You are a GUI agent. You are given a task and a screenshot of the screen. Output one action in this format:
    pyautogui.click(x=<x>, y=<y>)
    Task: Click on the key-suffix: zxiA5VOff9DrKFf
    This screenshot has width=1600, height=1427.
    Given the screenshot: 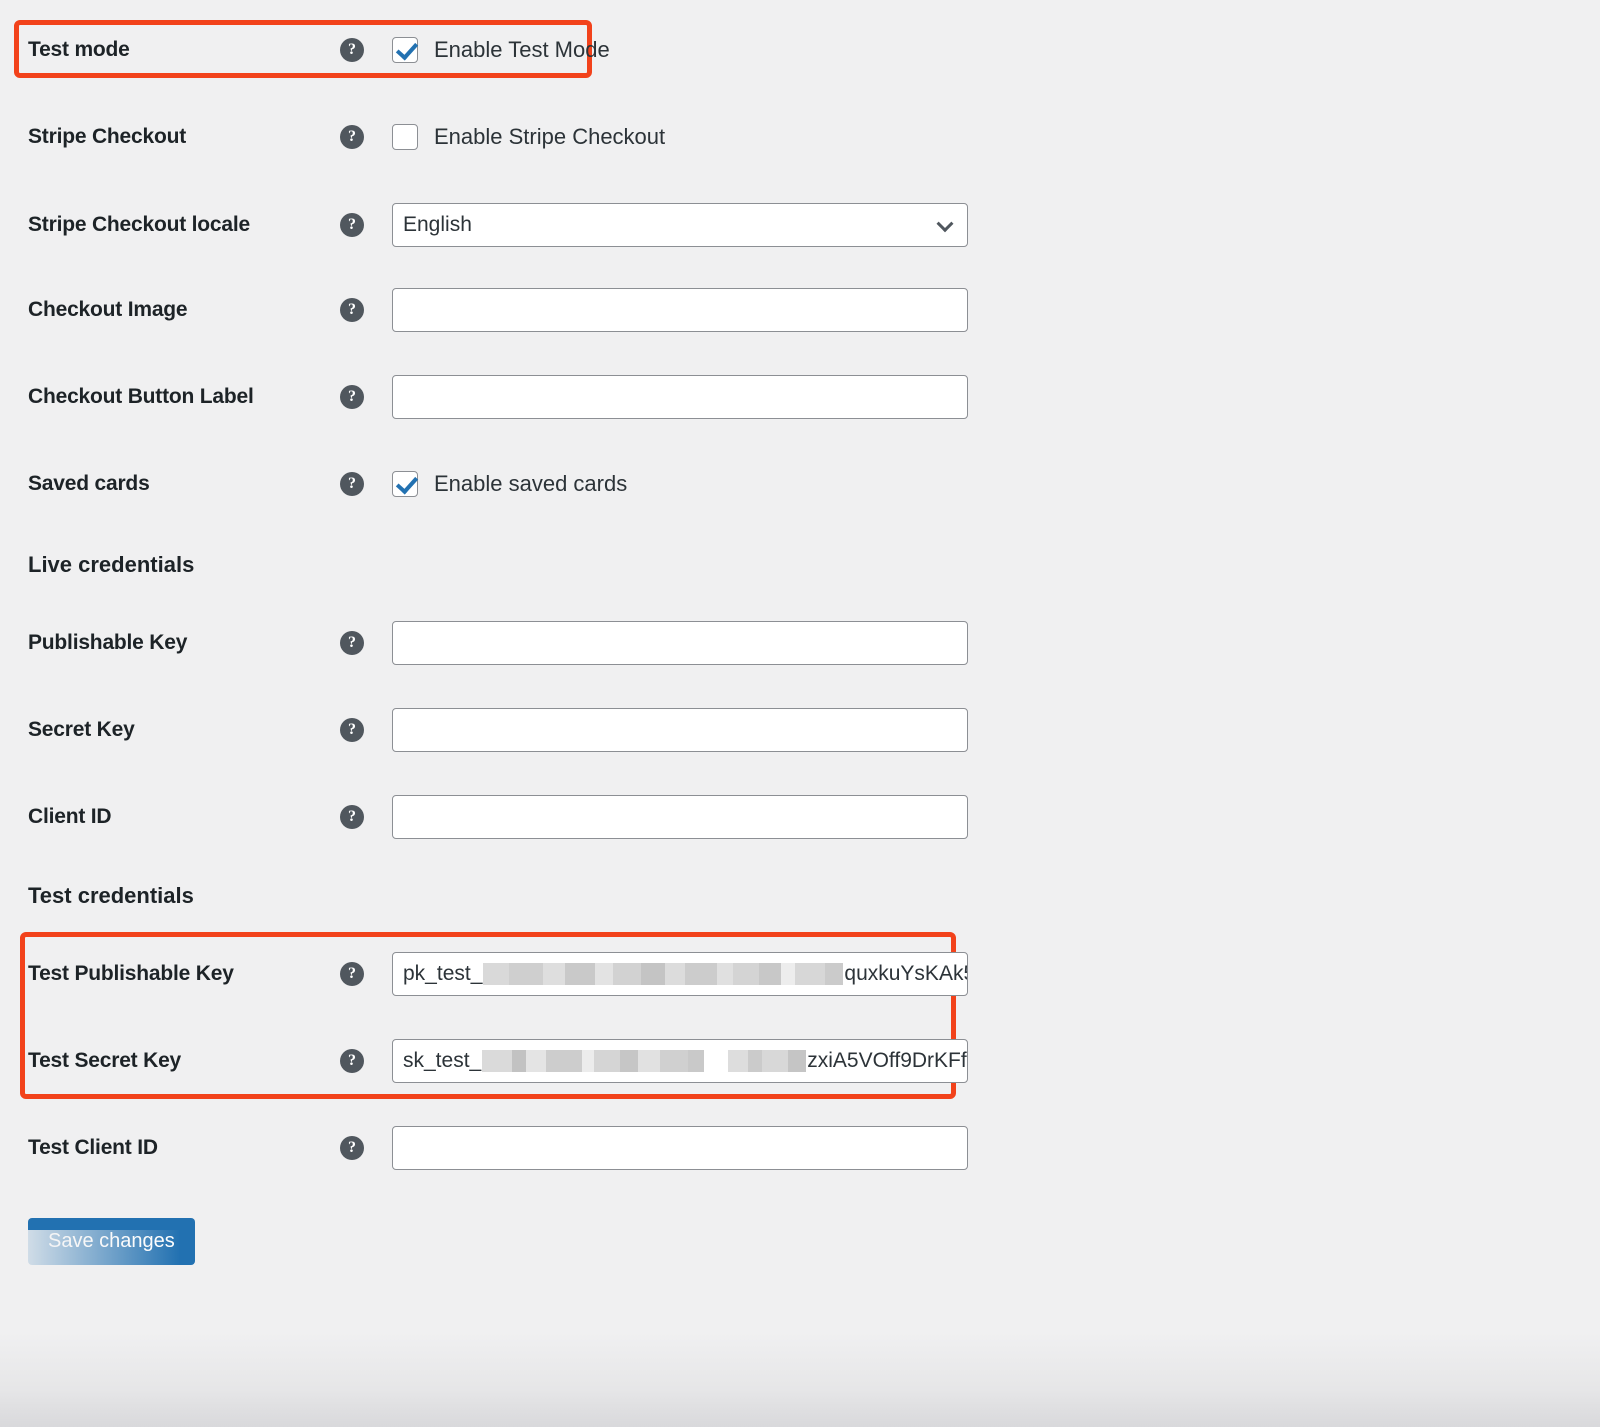 What is the action you would take?
    pyautogui.click(x=887, y=1060)
    